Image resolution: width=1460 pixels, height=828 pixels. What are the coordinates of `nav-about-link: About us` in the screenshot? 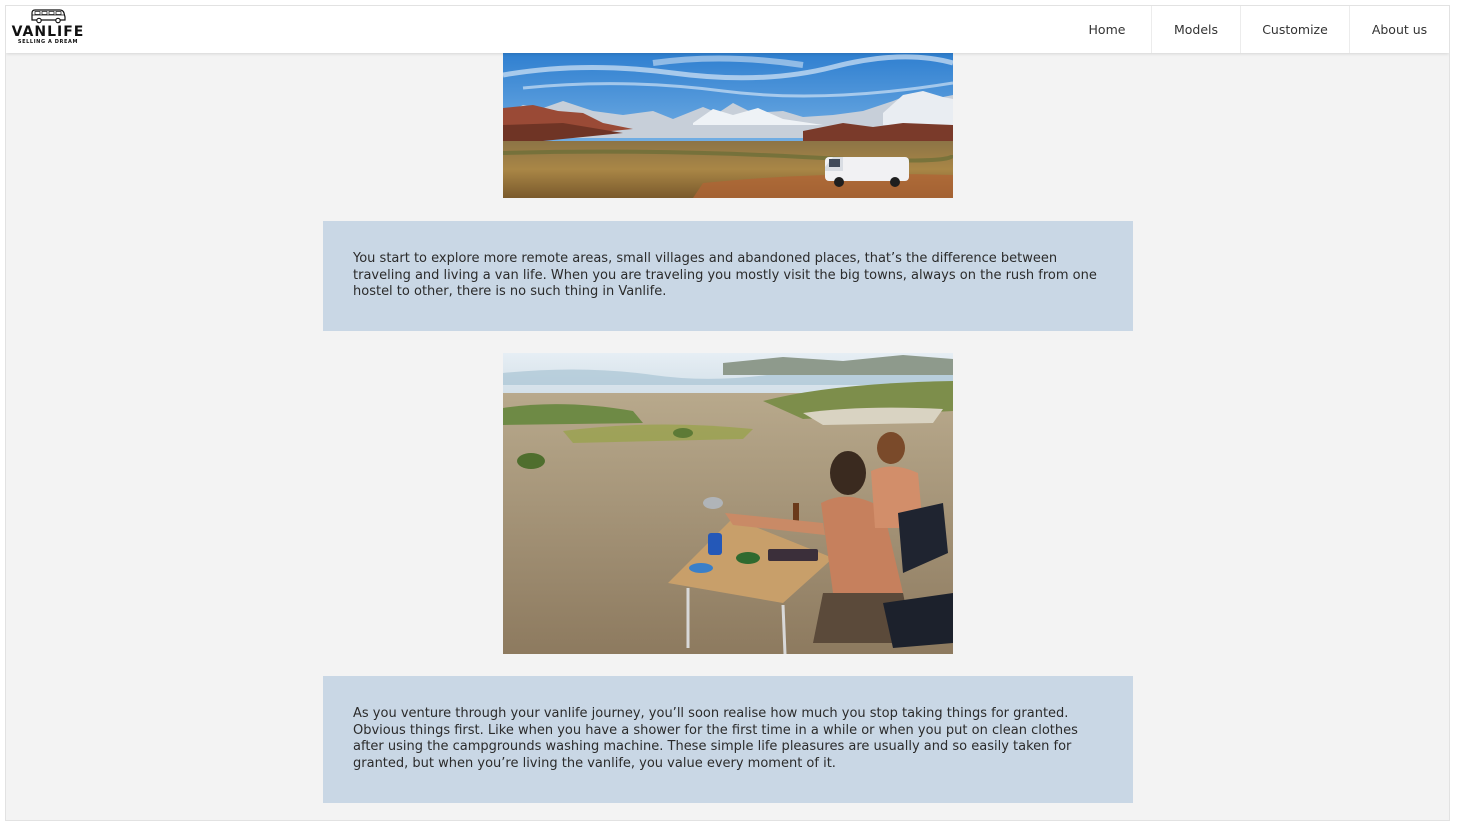 It's located at (1399, 29).